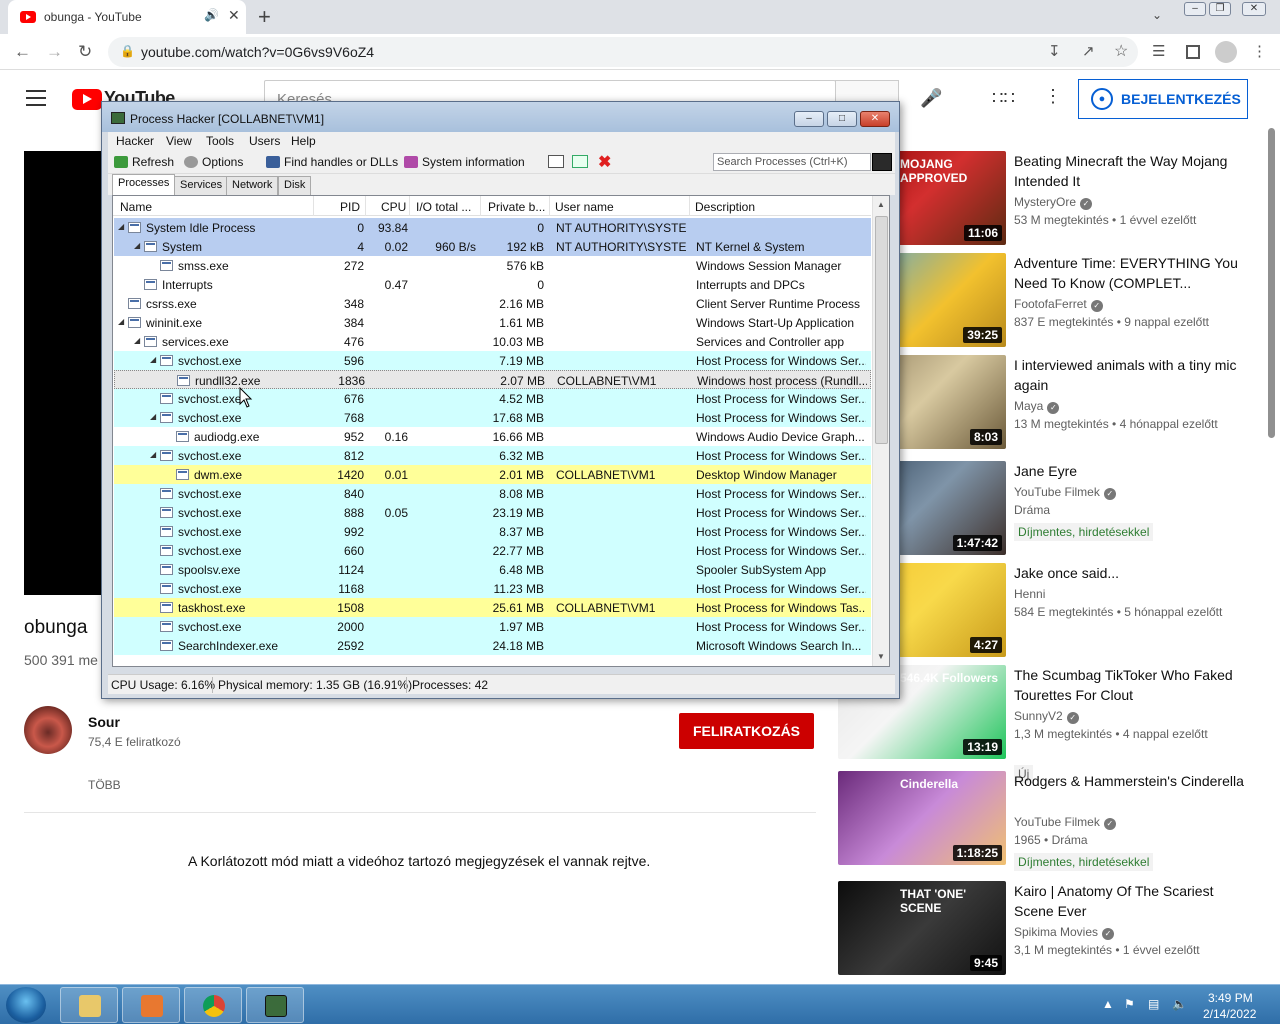 This screenshot has width=1280, height=1024. I want to click on vertical-scrollbar: ▲ ▼, so click(880, 431).